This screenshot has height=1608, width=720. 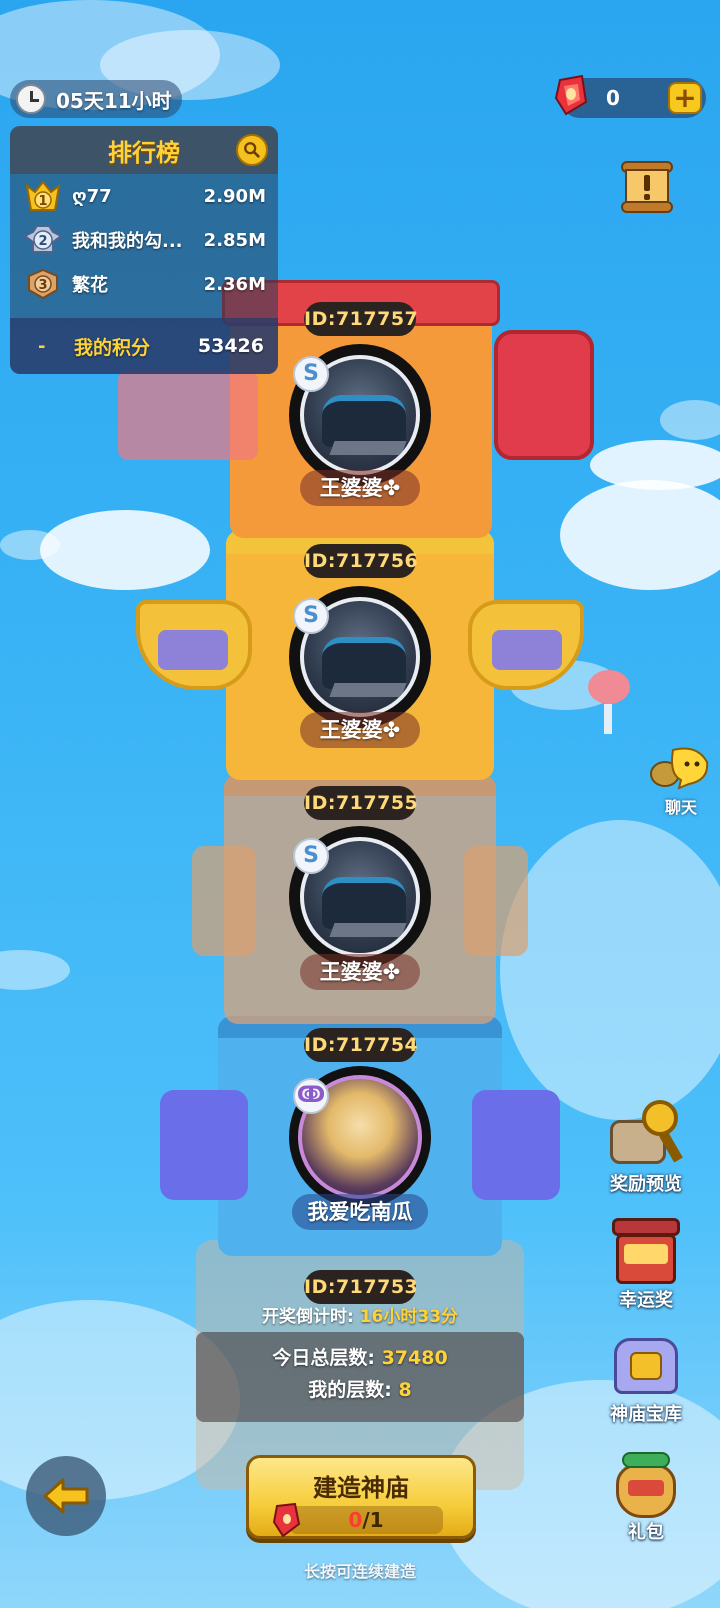 I want to click on my-floors-value: 8, so click(x=405, y=1390).